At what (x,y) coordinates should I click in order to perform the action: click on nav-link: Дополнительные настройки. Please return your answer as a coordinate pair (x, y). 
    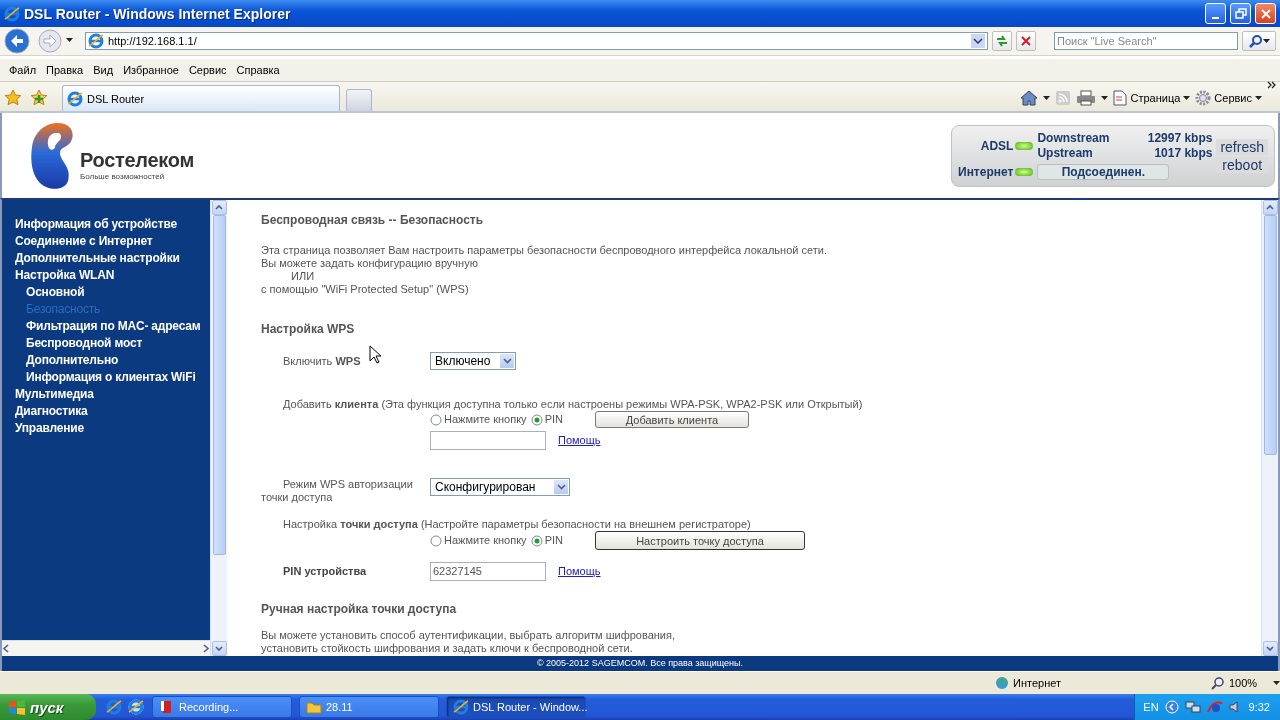
    Looking at the image, I should click on (112, 258).